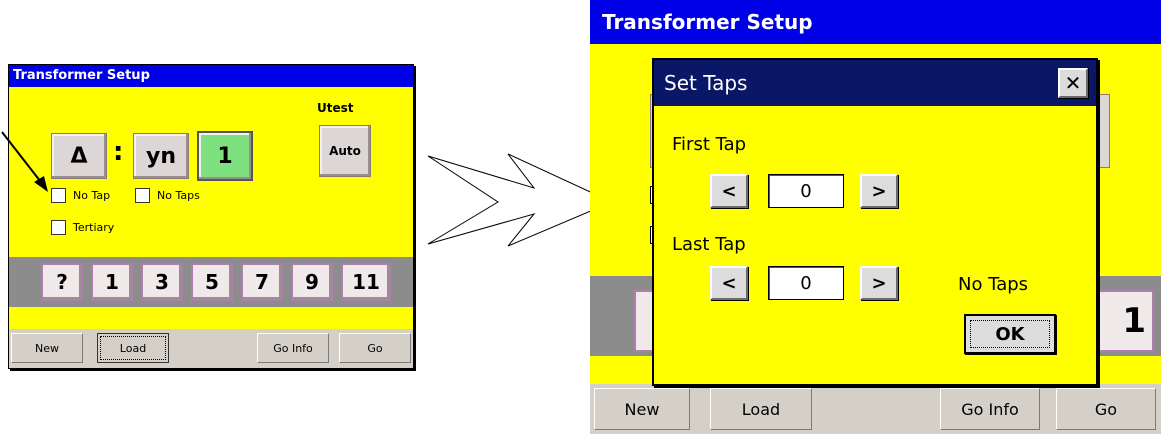 This screenshot has width=1161, height=434. What do you see at coordinates (1073, 83) in the screenshot?
I see `close-icon: ✕` at bounding box center [1073, 83].